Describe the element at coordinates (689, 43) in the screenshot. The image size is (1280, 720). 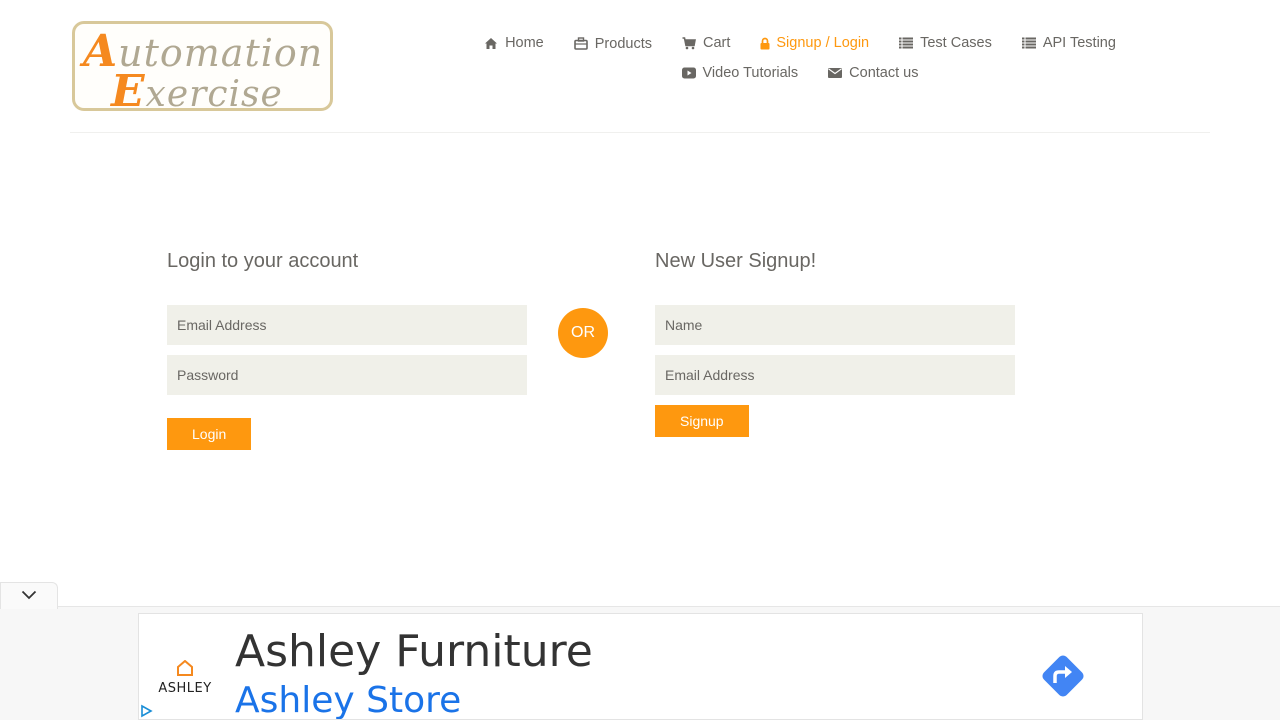
I see `cart-icon` at that location.